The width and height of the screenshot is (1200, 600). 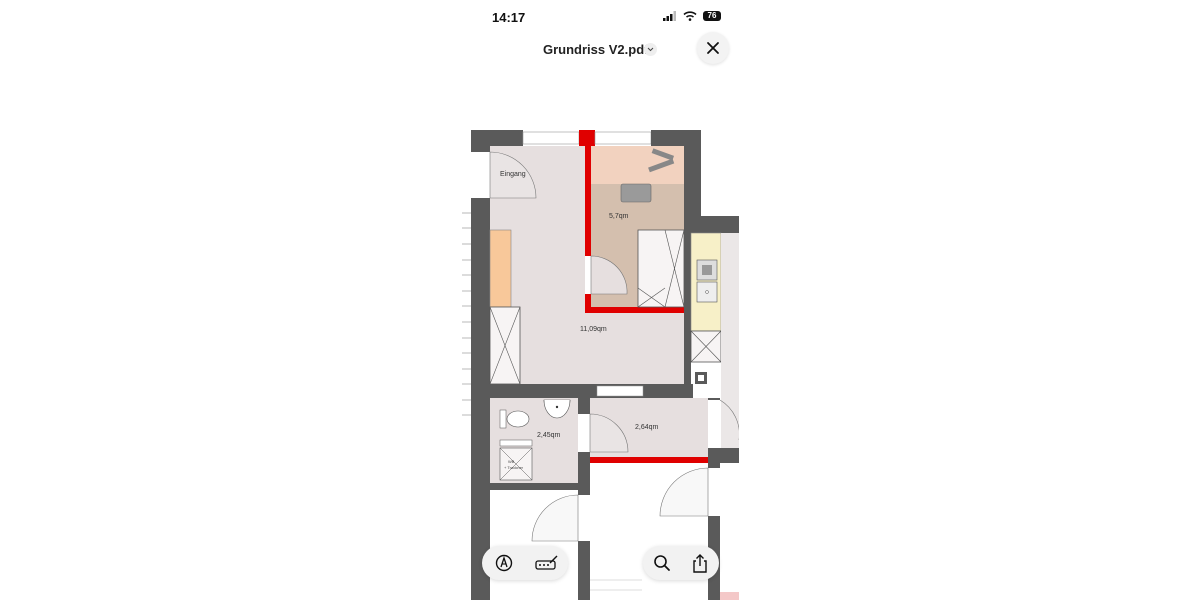 I want to click on title-menu-button, so click(x=650, y=49).